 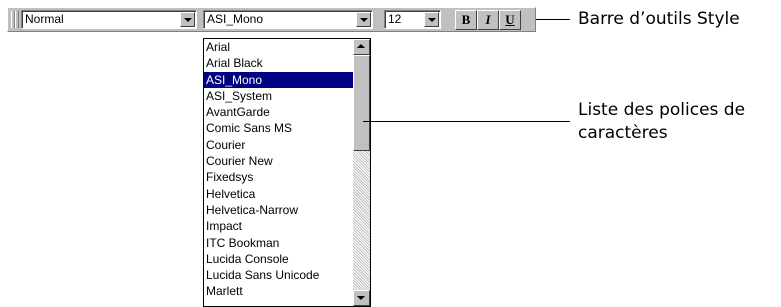 What do you see at coordinates (278, 291) in the screenshot?
I see `font-list-item: Marlett` at bounding box center [278, 291].